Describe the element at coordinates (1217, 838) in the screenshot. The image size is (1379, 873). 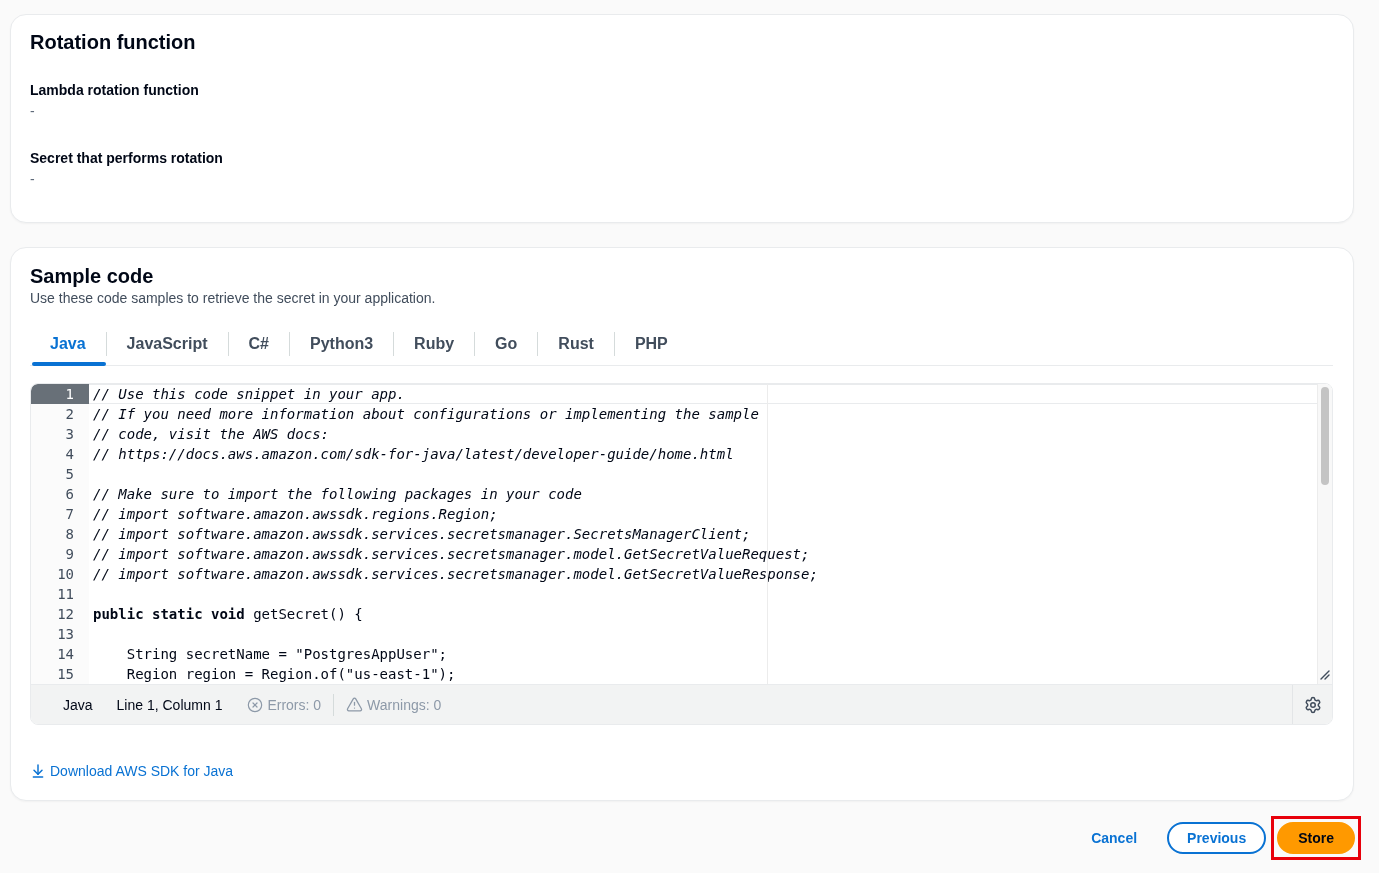
I see `secondary-button: Previous` at that location.